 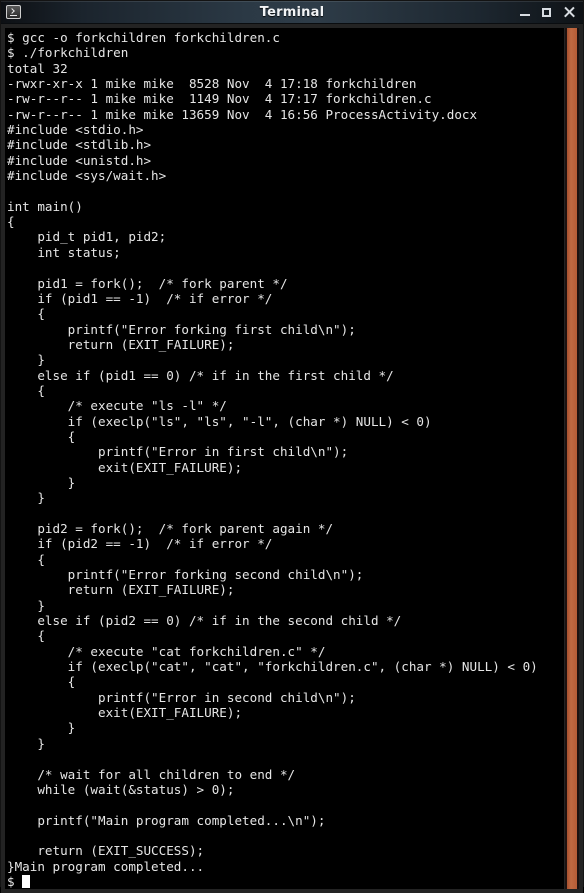 I want to click on scrollbar-thumb, so click(x=572, y=459).